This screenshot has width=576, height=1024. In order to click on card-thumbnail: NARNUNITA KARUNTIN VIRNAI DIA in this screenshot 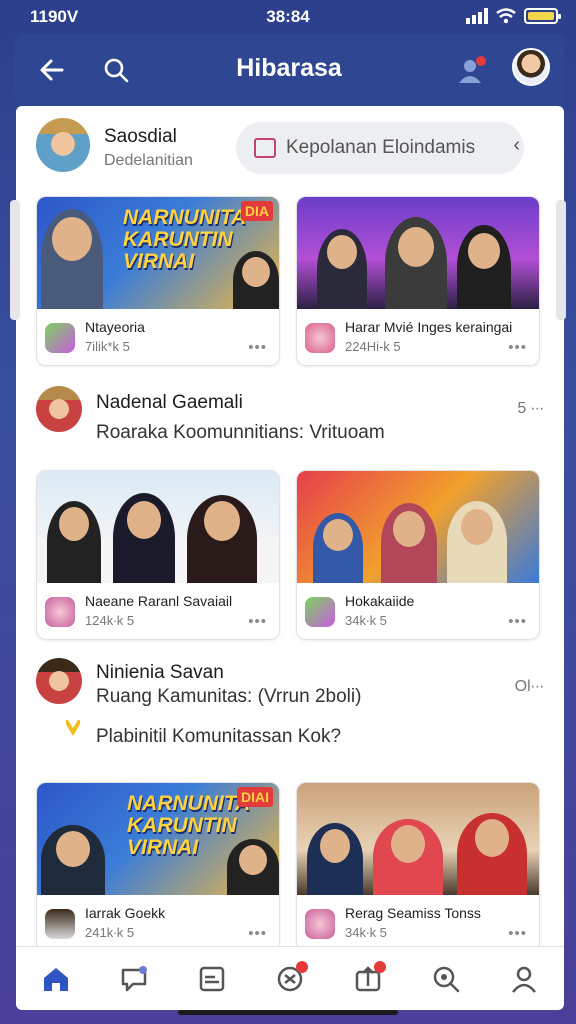, I will do `click(158, 253)`.